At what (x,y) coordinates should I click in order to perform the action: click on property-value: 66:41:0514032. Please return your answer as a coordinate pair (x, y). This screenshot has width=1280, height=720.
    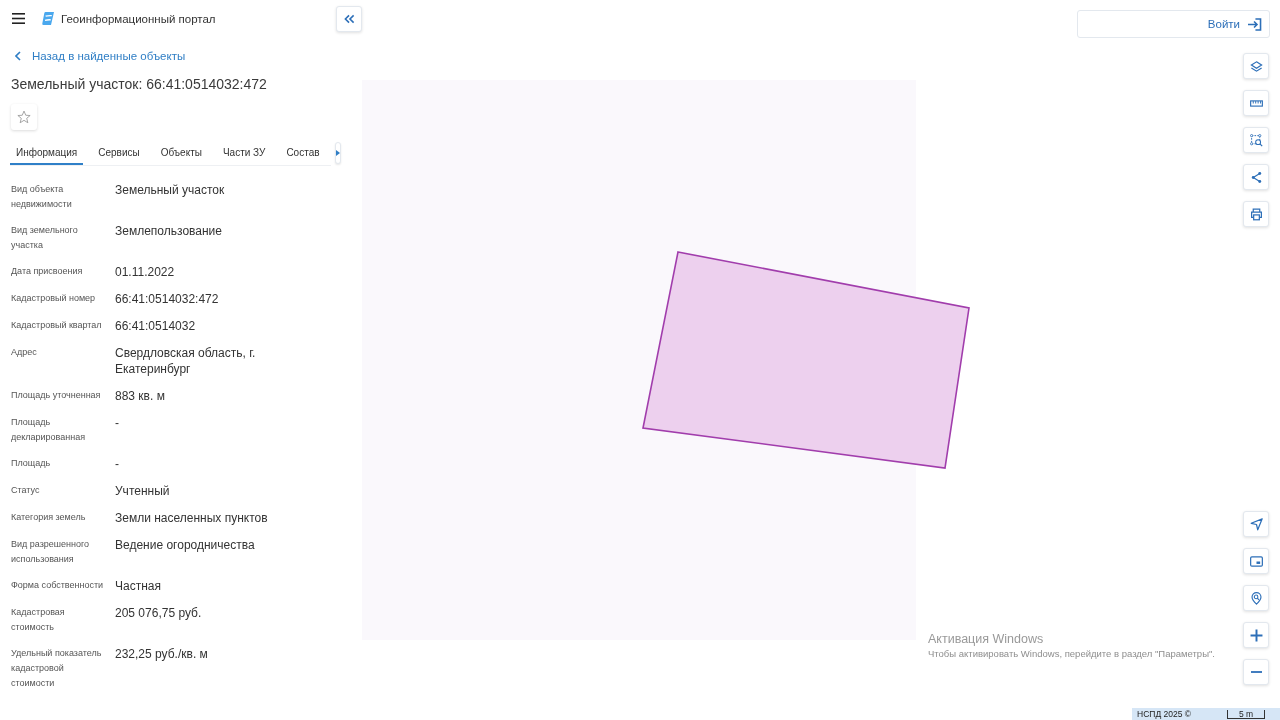
    Looking at the image, I should click on (155, 326).